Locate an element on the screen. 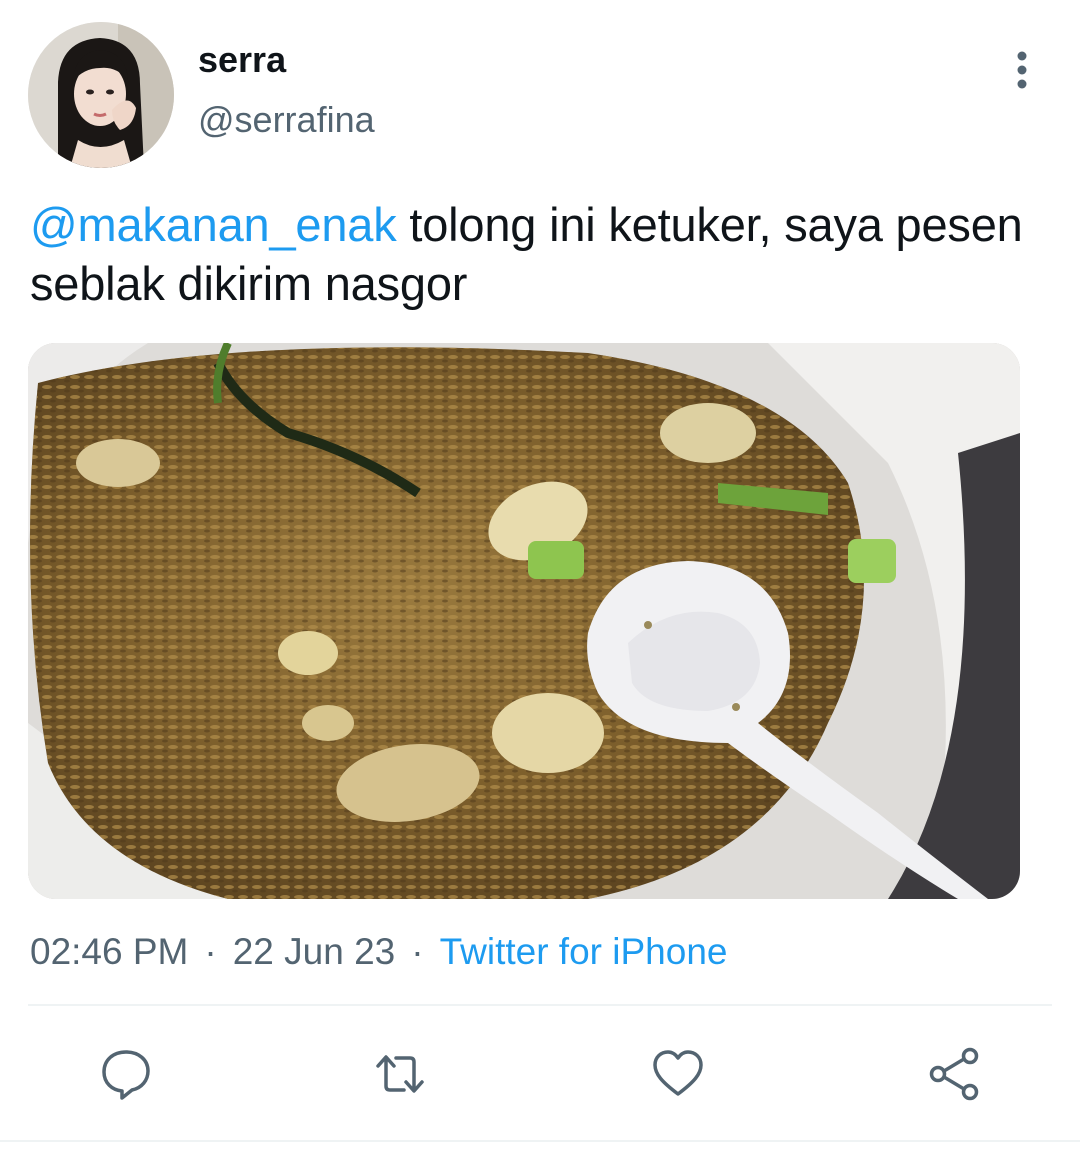 The width and height of the screenshot is (1080, 1160). tweet-date: 22 Jun 23 is located at coordinates (314, 951).